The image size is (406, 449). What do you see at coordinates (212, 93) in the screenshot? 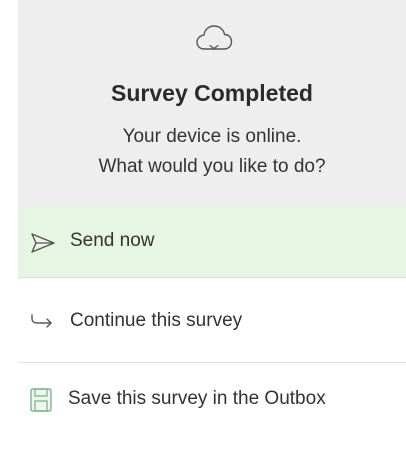
I see `dialog-title: Survey Completed` at bounding box center [212, 93].